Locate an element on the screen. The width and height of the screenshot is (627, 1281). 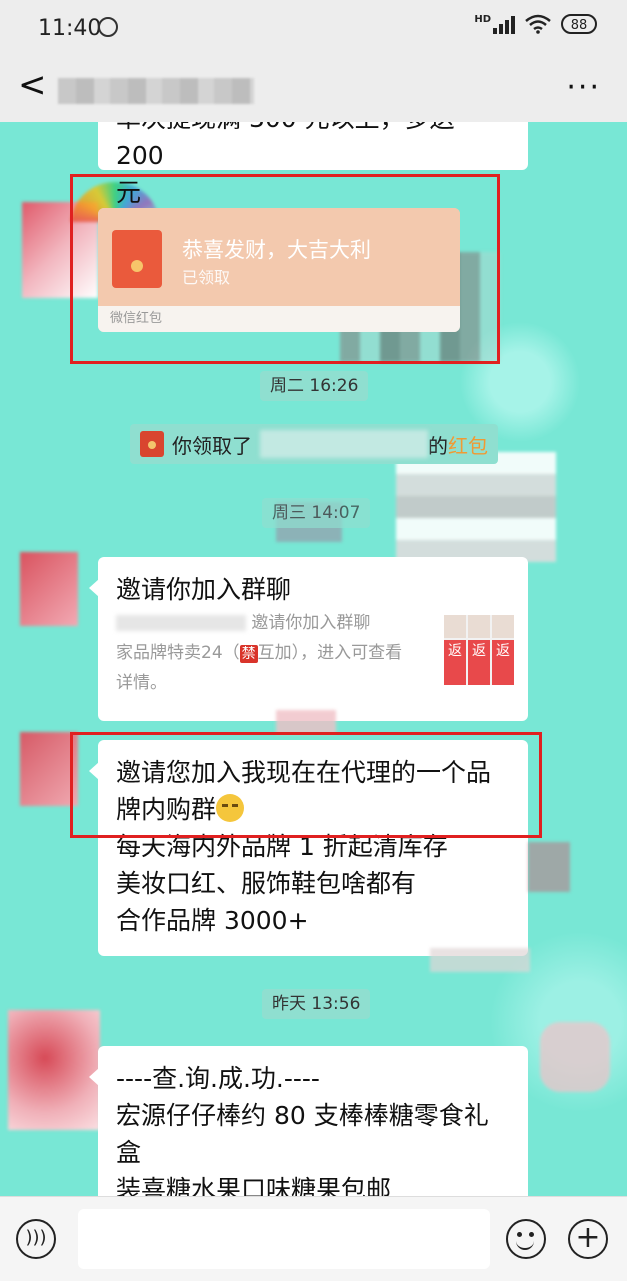
red-packet-icon is located at coordinates (152, 444).